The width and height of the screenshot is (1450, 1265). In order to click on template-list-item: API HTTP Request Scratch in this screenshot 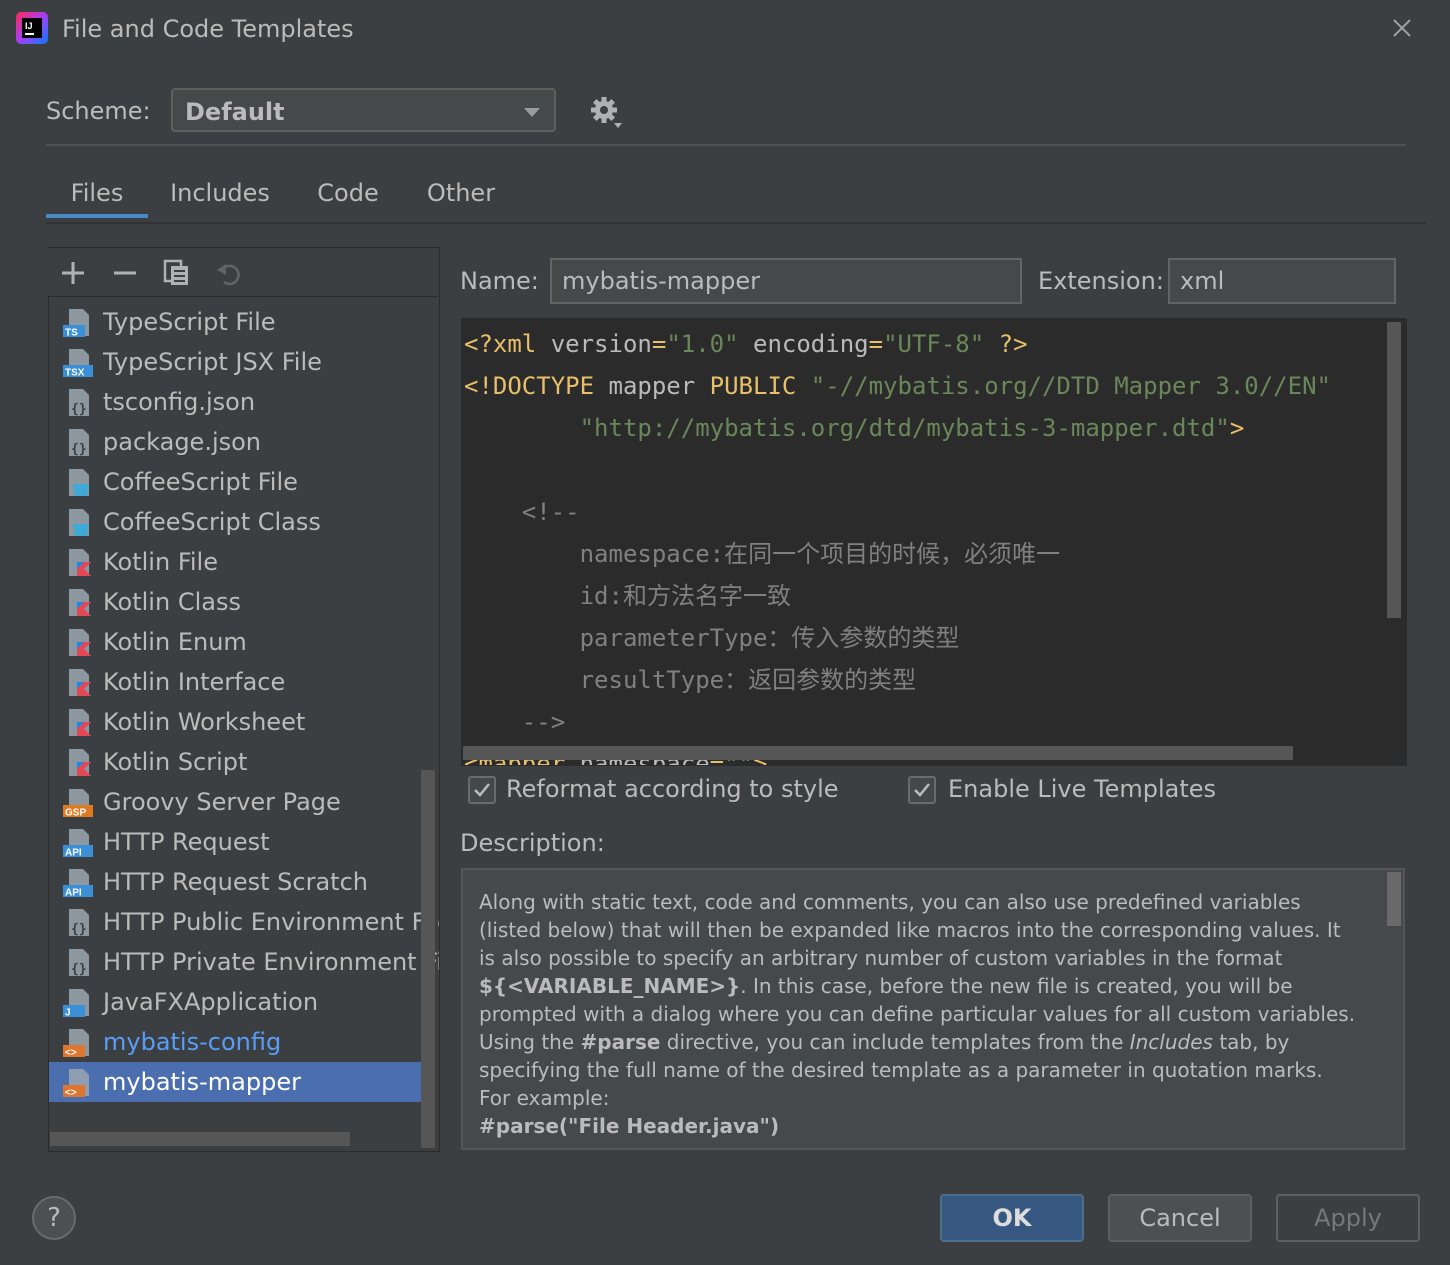, I will do `click(239, 882)`.